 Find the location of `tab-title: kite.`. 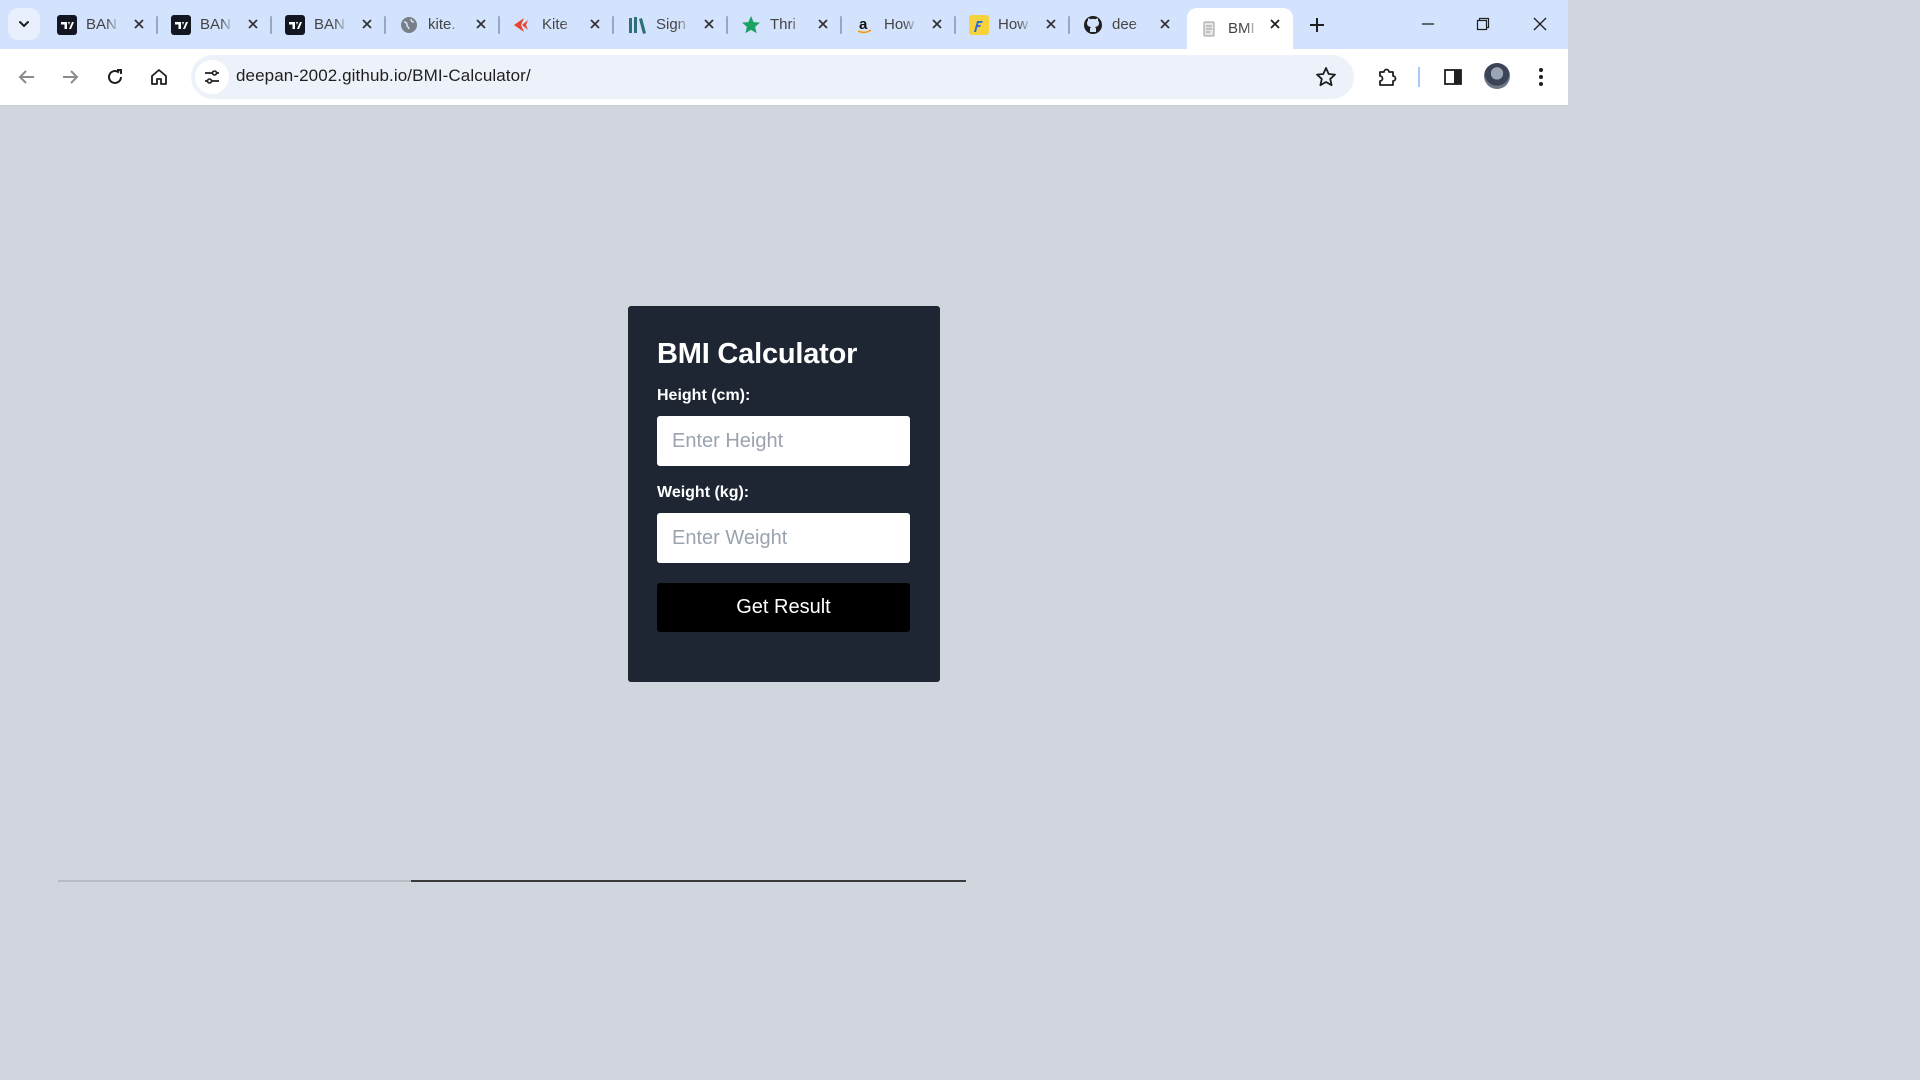

tab-title: kite. is located at coordinates (442, 24).